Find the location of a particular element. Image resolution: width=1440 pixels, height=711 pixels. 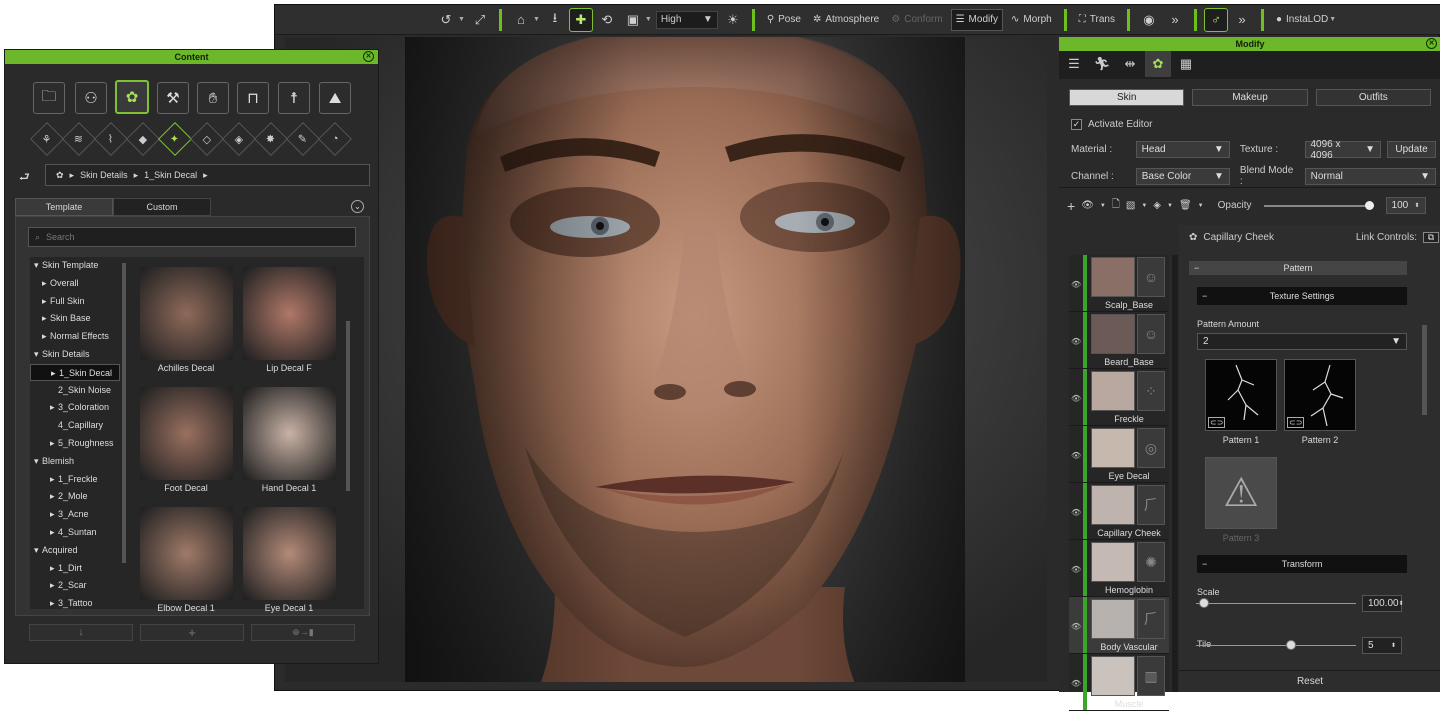

scale-input: 100.00 ⬍ is located at coordinates (1383, 603).